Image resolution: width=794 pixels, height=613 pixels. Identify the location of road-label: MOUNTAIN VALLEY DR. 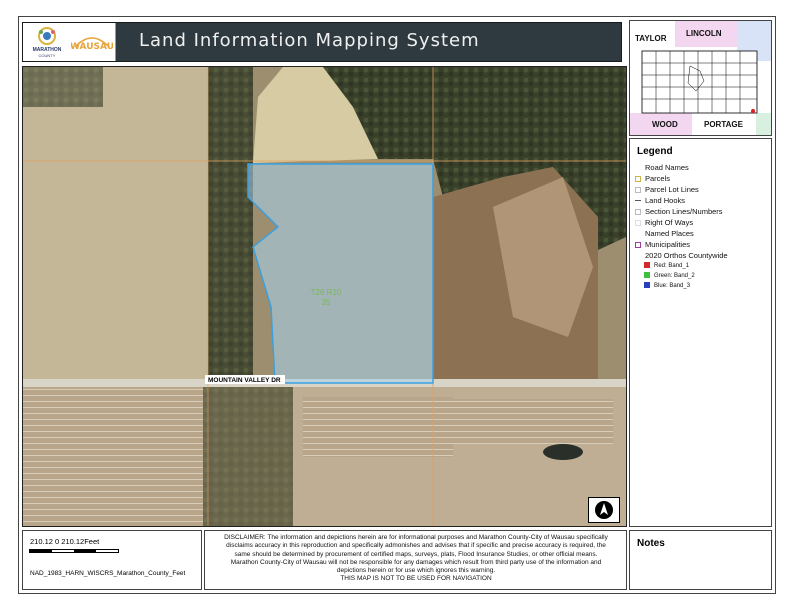
(244, 380).